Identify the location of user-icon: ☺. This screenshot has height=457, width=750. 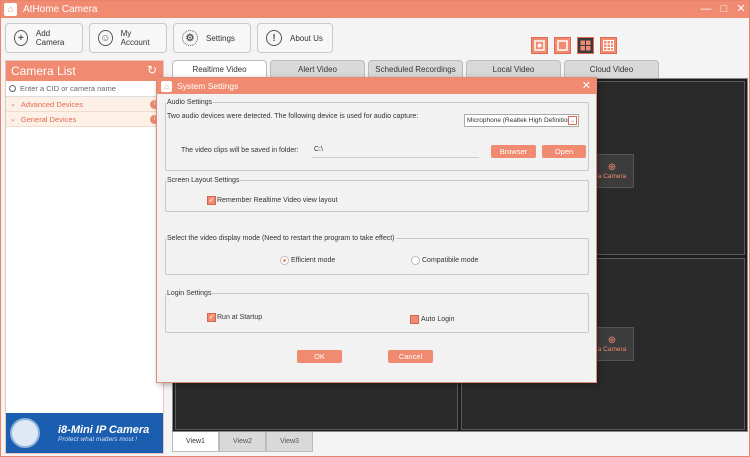
(105, 38).